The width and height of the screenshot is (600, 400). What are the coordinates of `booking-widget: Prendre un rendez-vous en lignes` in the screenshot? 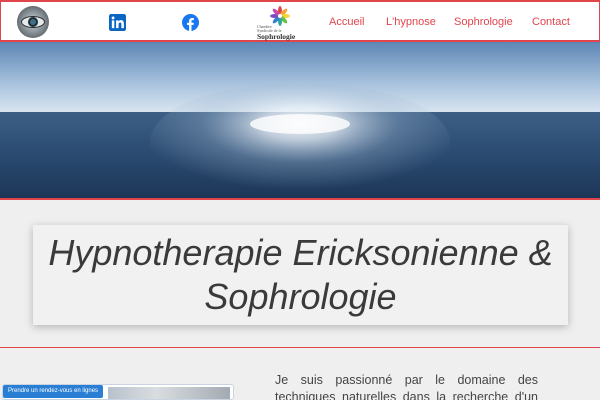 It's located at (118, 392).